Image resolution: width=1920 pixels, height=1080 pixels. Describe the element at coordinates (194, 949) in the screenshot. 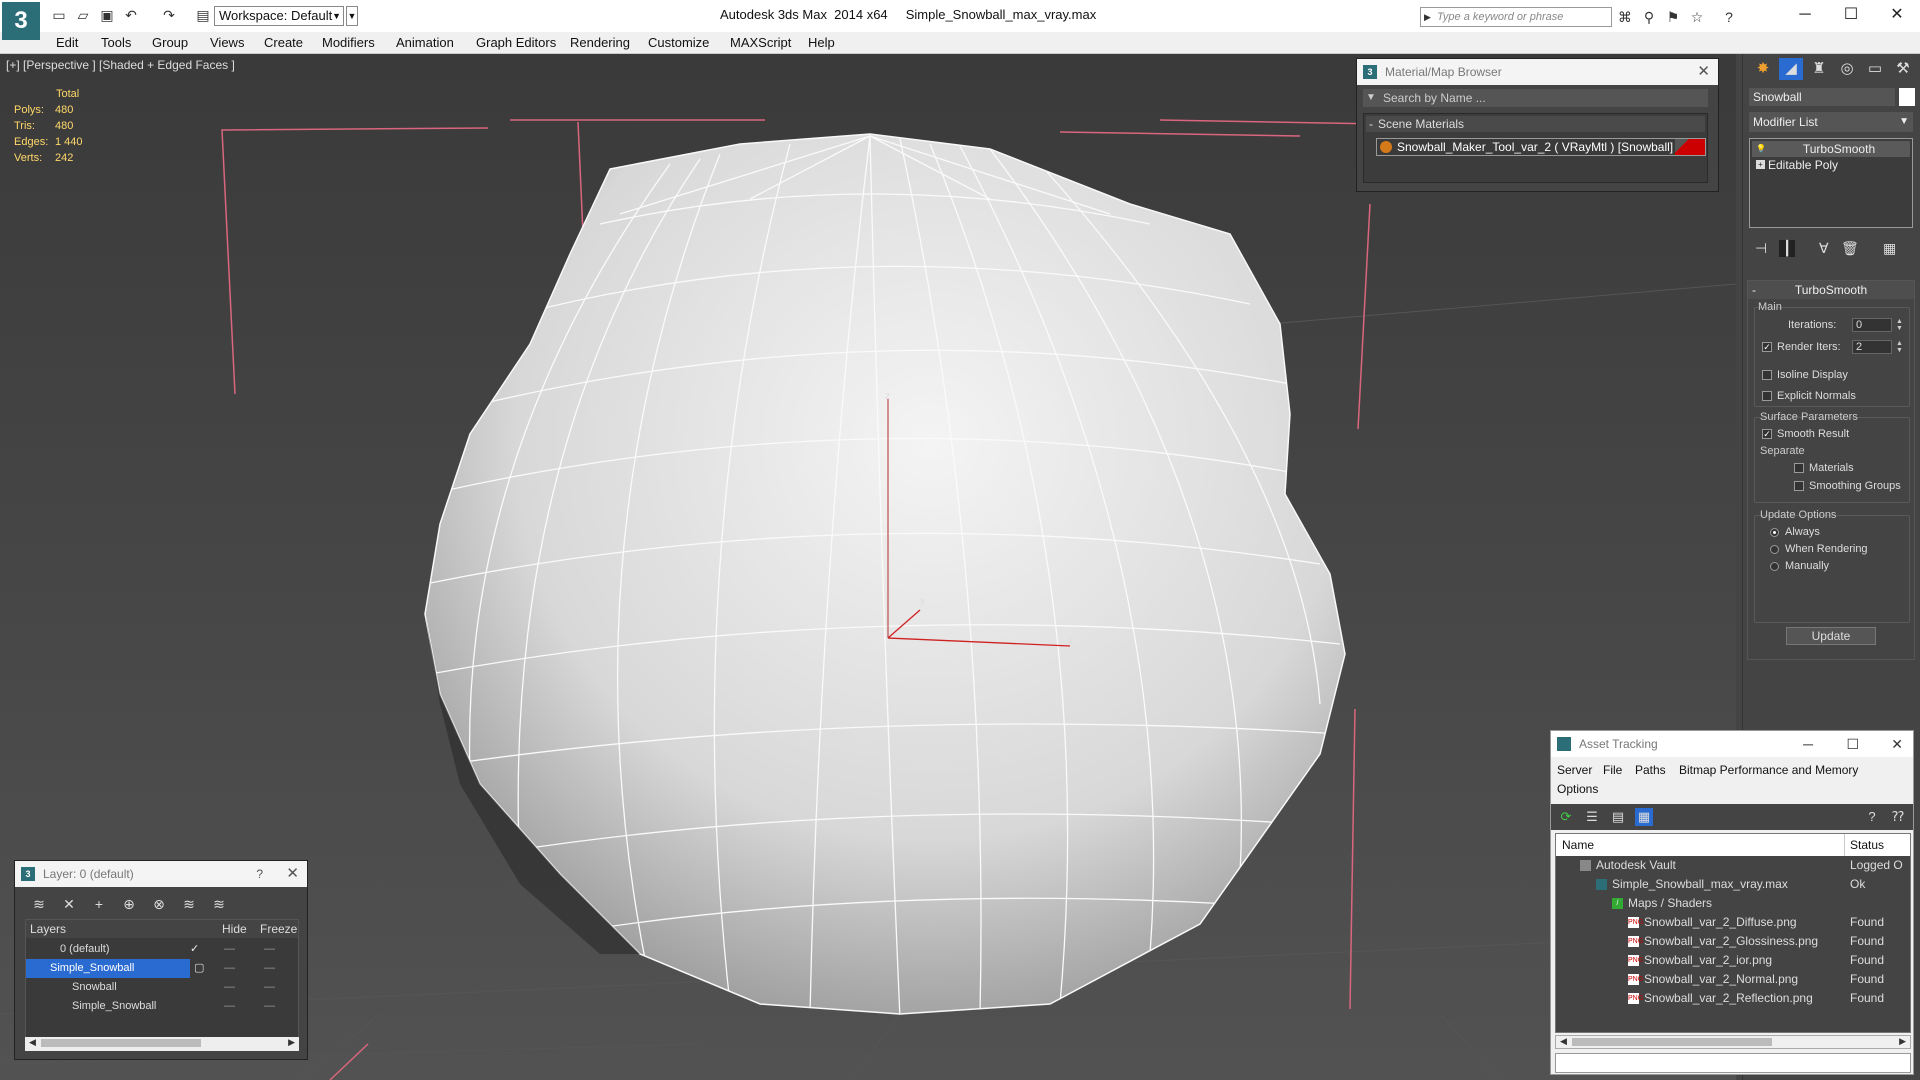

I see `current-layer-check-icon: ✓` at that location.